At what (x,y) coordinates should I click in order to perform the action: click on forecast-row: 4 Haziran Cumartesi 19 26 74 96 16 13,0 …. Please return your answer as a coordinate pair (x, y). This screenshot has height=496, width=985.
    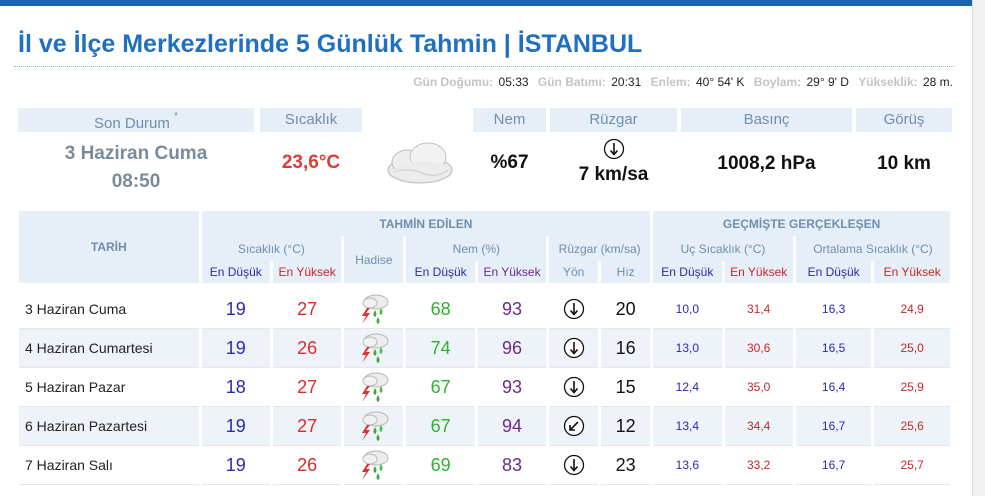
    Looking at the image, I should click on (484, 348).